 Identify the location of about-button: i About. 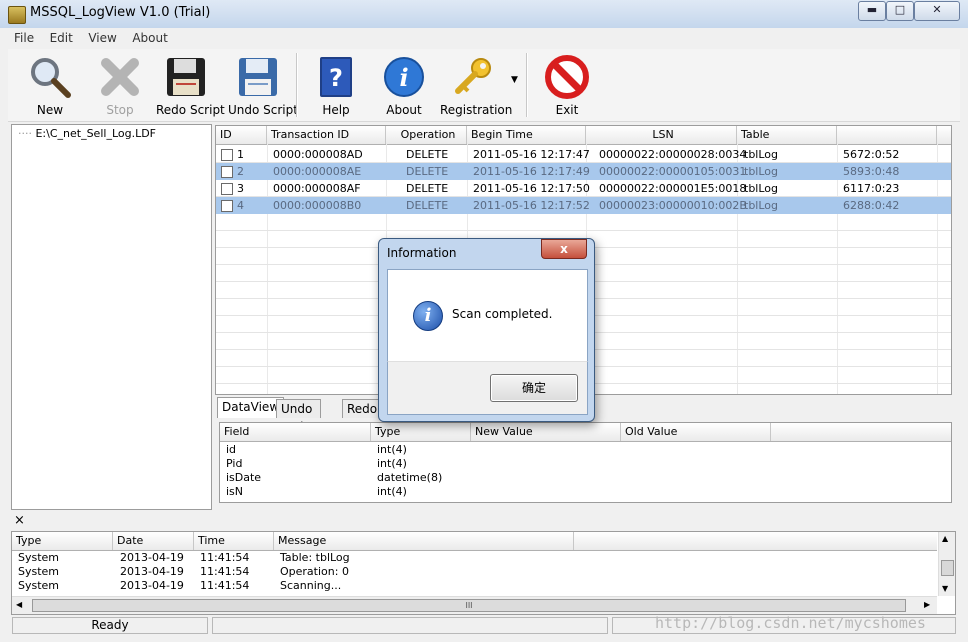
(404, 85).